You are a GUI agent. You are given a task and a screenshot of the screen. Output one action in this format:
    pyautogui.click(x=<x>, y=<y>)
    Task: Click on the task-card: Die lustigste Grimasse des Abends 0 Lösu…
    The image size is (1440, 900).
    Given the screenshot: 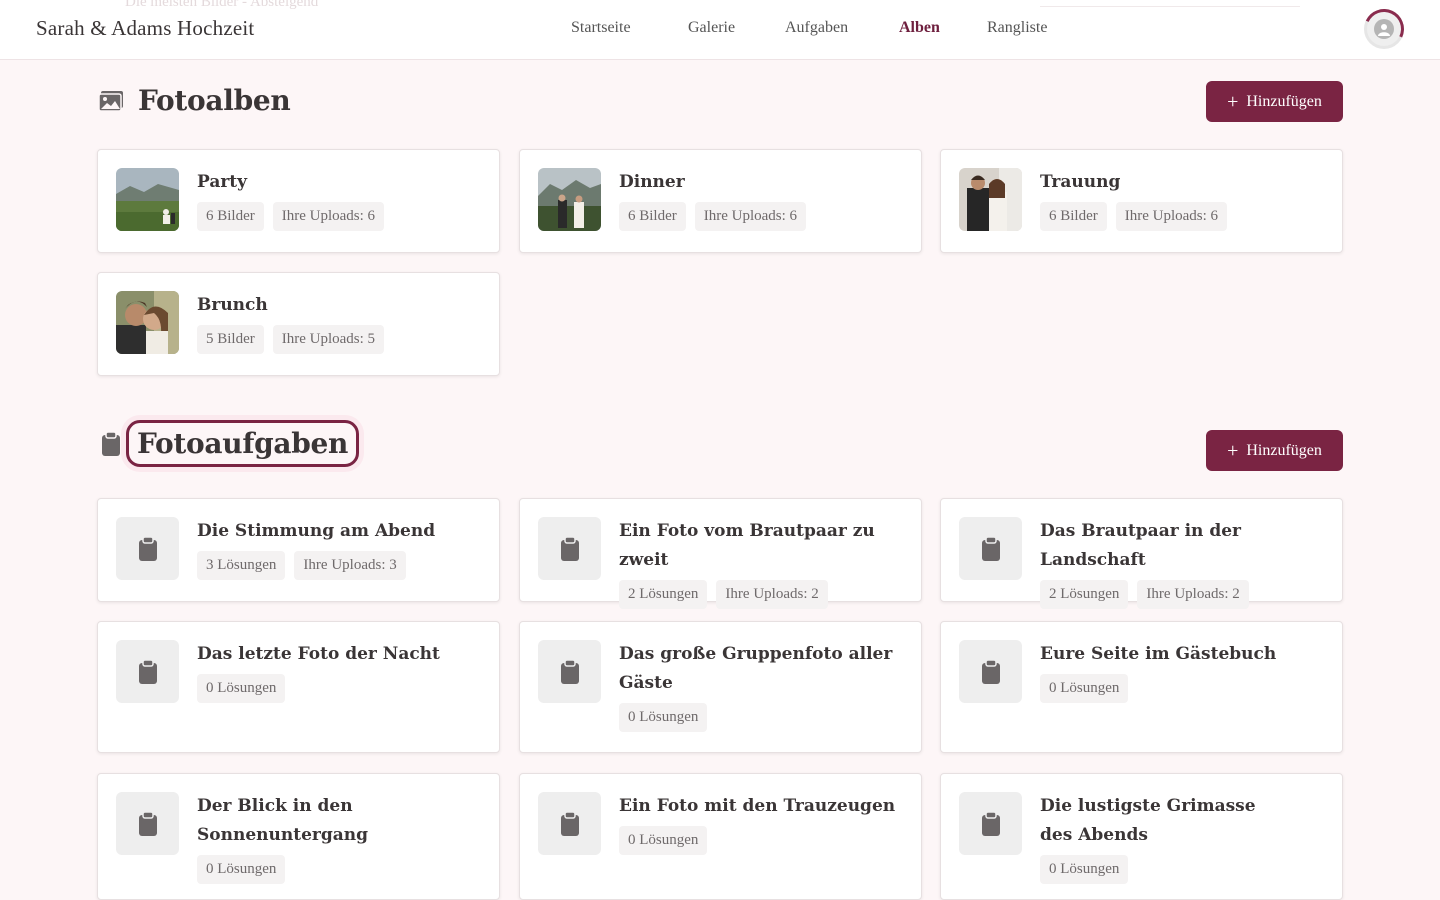 What is the action you would take?
    pyautogui.click(x=1141, y=836)
    